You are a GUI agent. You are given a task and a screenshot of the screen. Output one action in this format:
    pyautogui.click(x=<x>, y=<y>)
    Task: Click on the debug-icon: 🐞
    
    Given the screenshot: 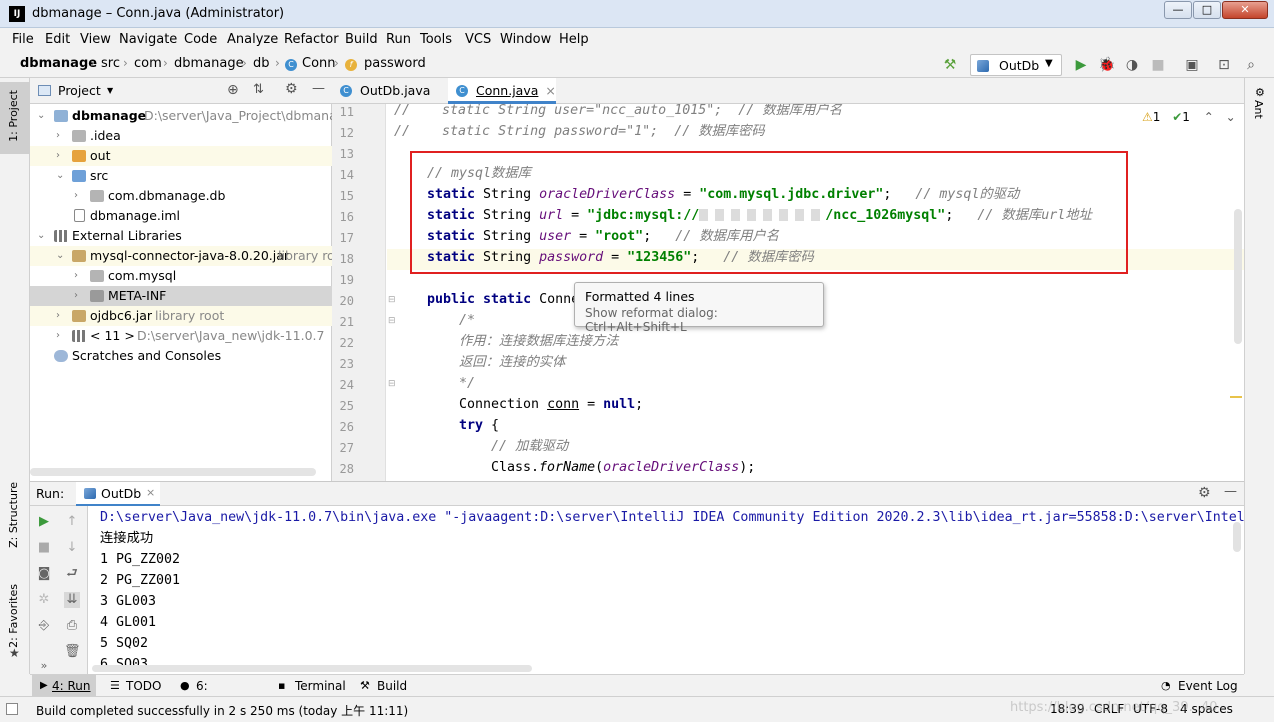 What is the action you would take?
    pyautogui.click(x=1106, y=65)
    